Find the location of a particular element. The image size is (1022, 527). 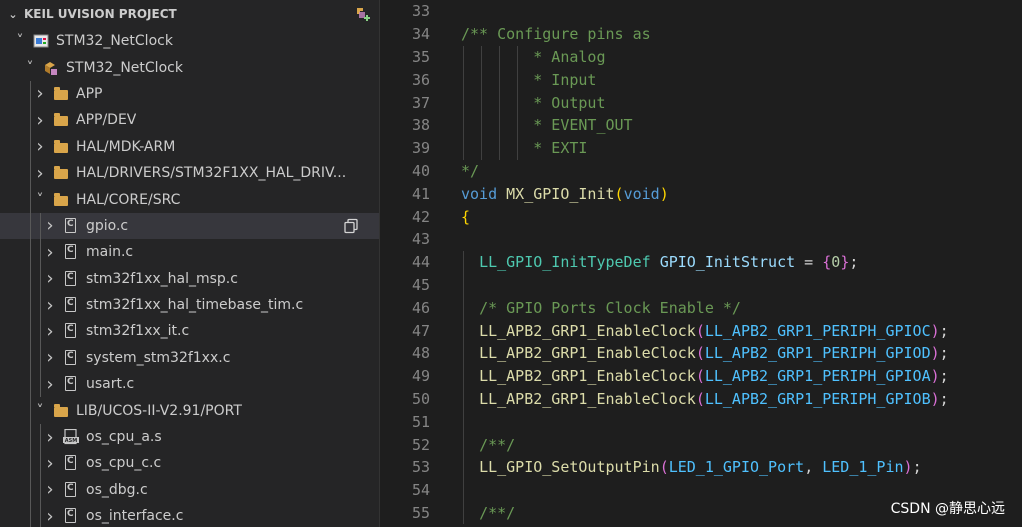

tree-item: › stm32f1xx_hal_timebase_tim.c is located at coordinates (189, 305).